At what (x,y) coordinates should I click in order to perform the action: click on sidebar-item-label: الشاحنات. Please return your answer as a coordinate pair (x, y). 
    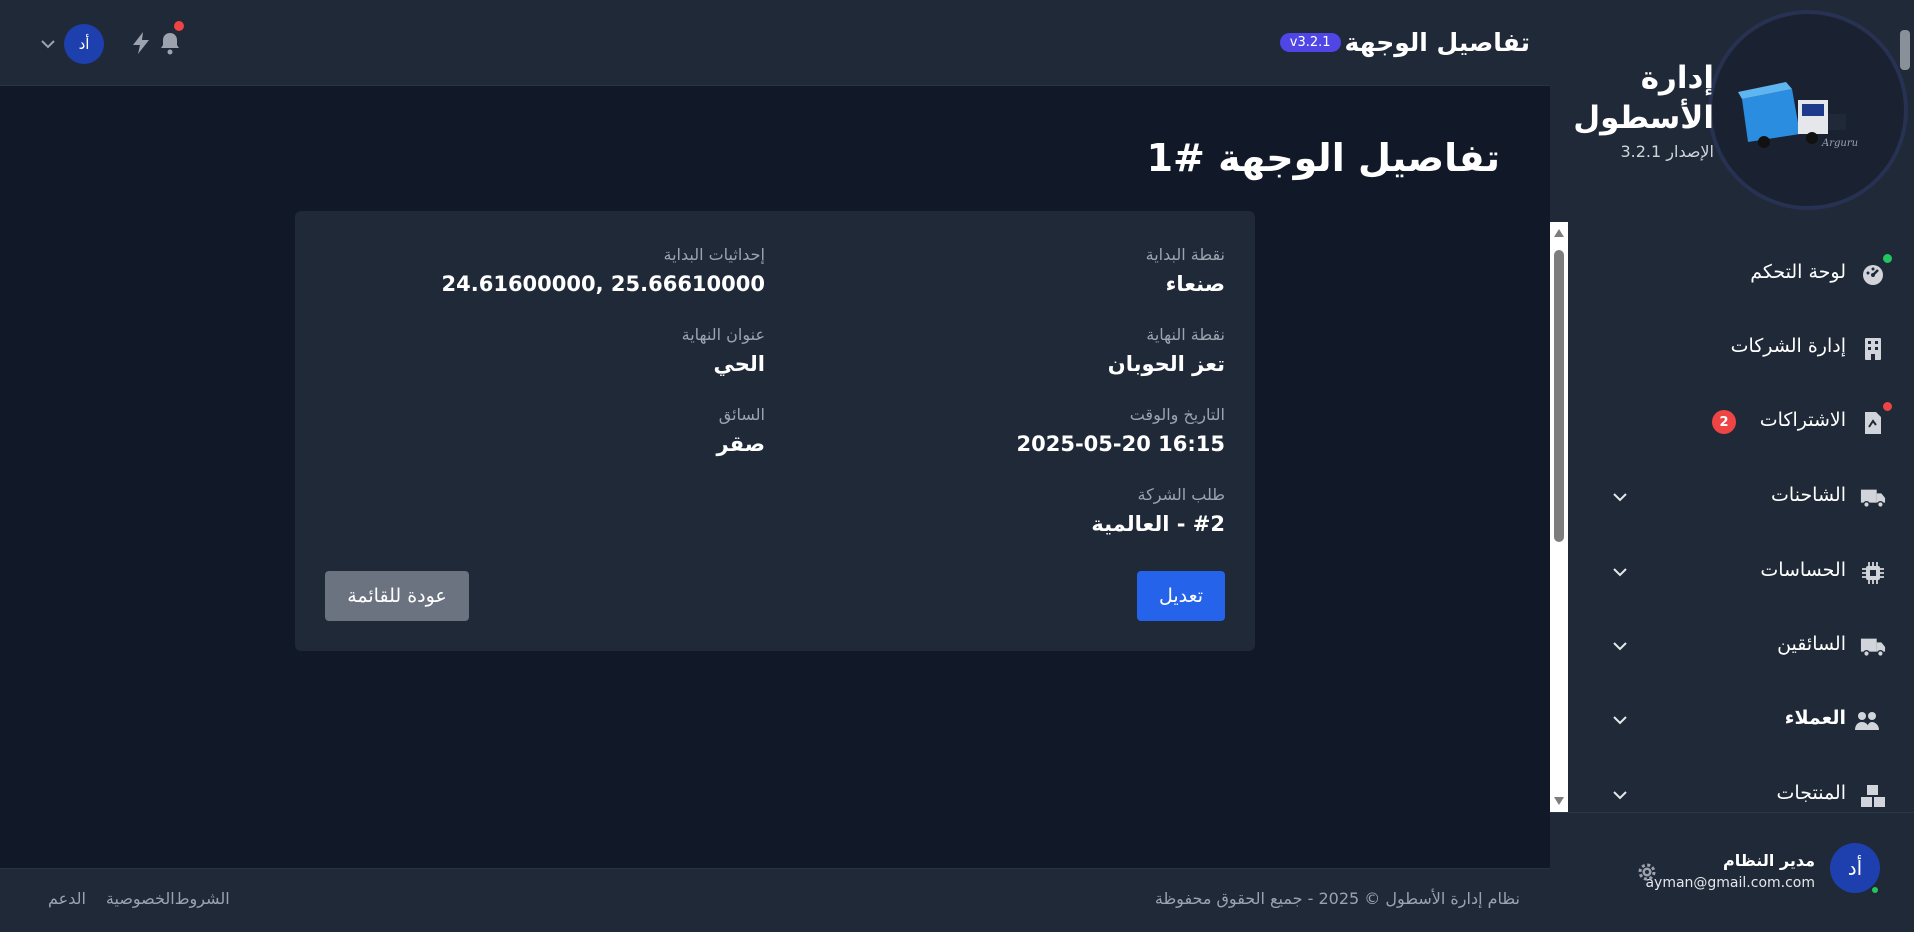
    Looking at the image, I should click on (1808, 495).